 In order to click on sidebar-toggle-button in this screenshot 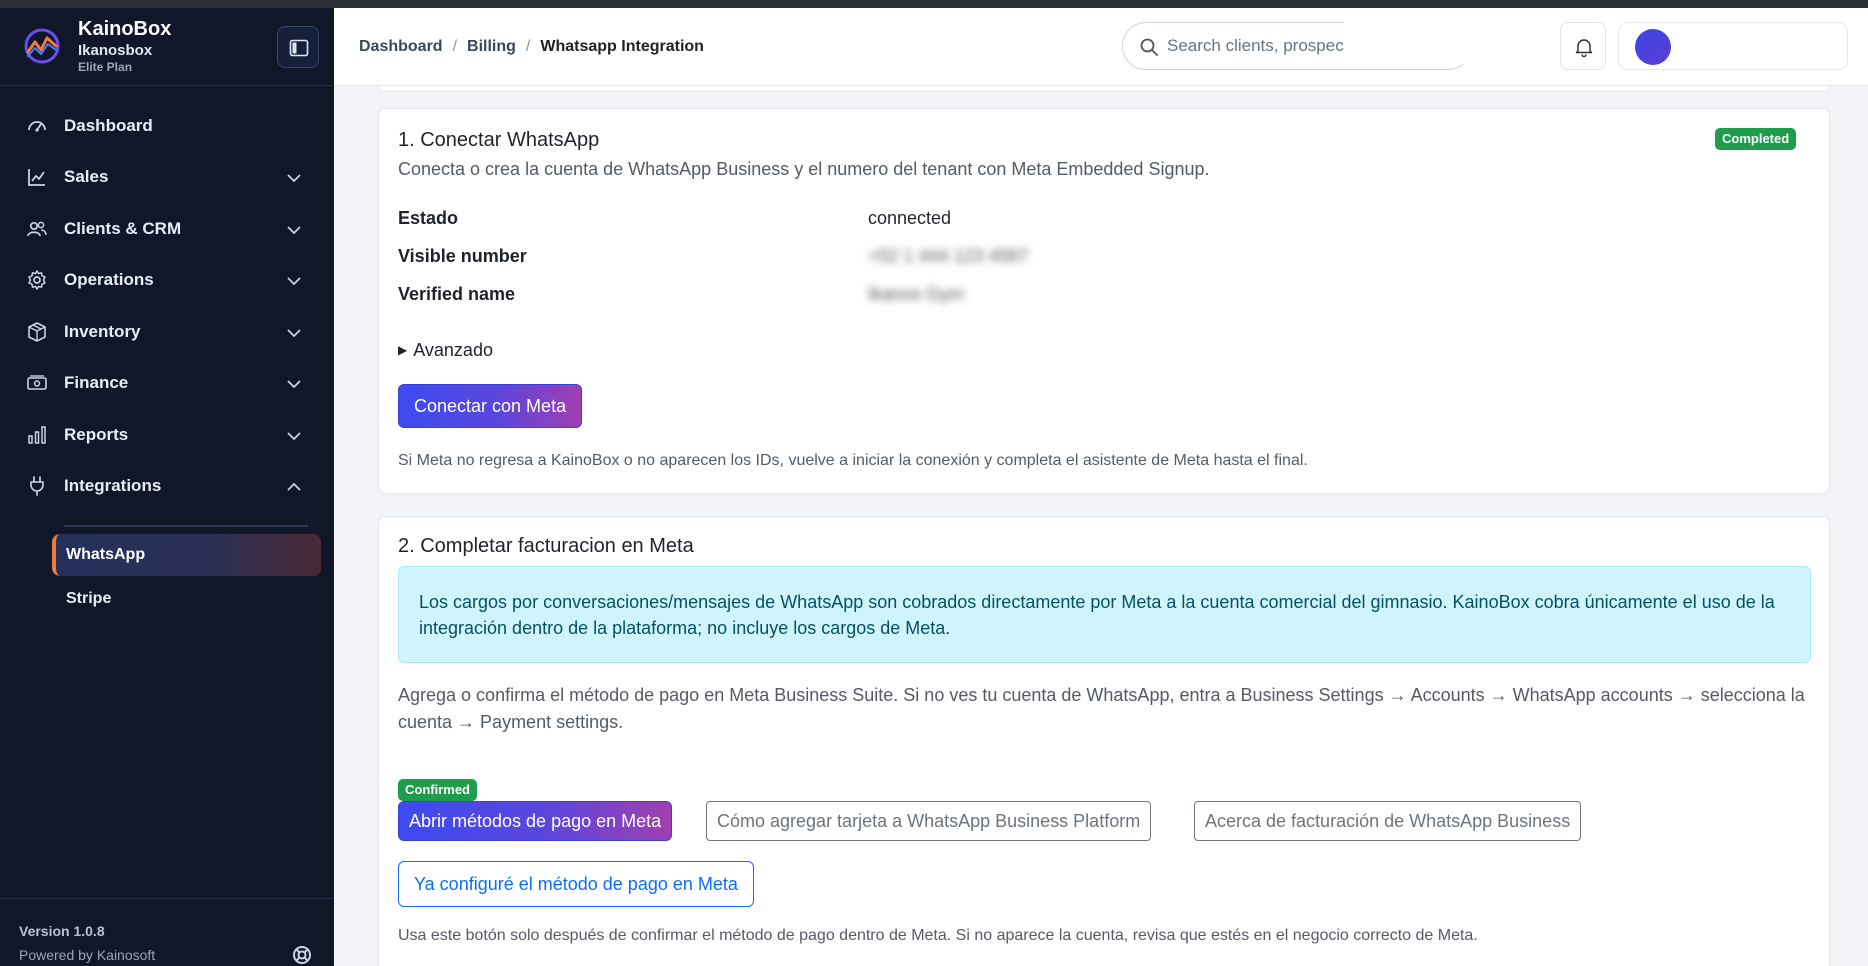, I will do `click(298, 47)`.